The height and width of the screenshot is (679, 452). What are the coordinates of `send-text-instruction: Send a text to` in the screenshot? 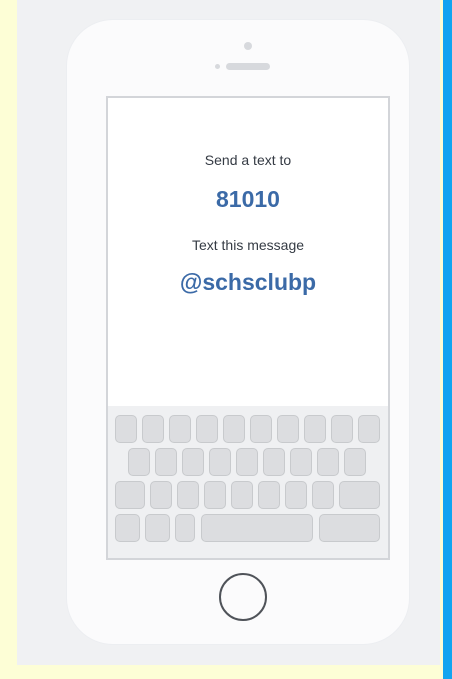 It's located at (248, 160).